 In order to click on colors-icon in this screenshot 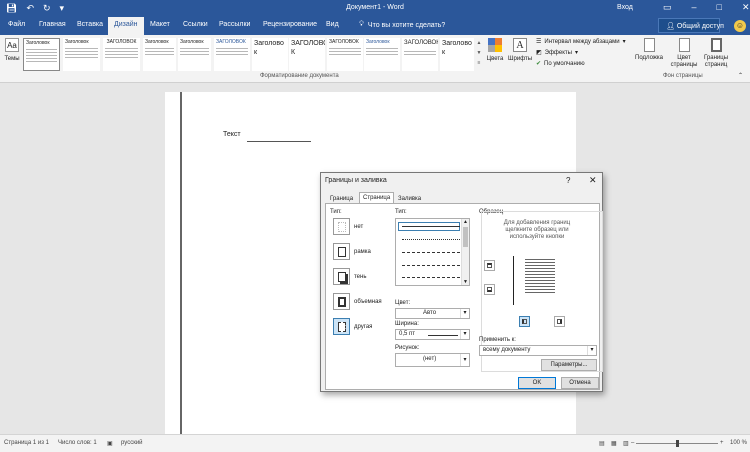, I will do `click(495, 45)`.